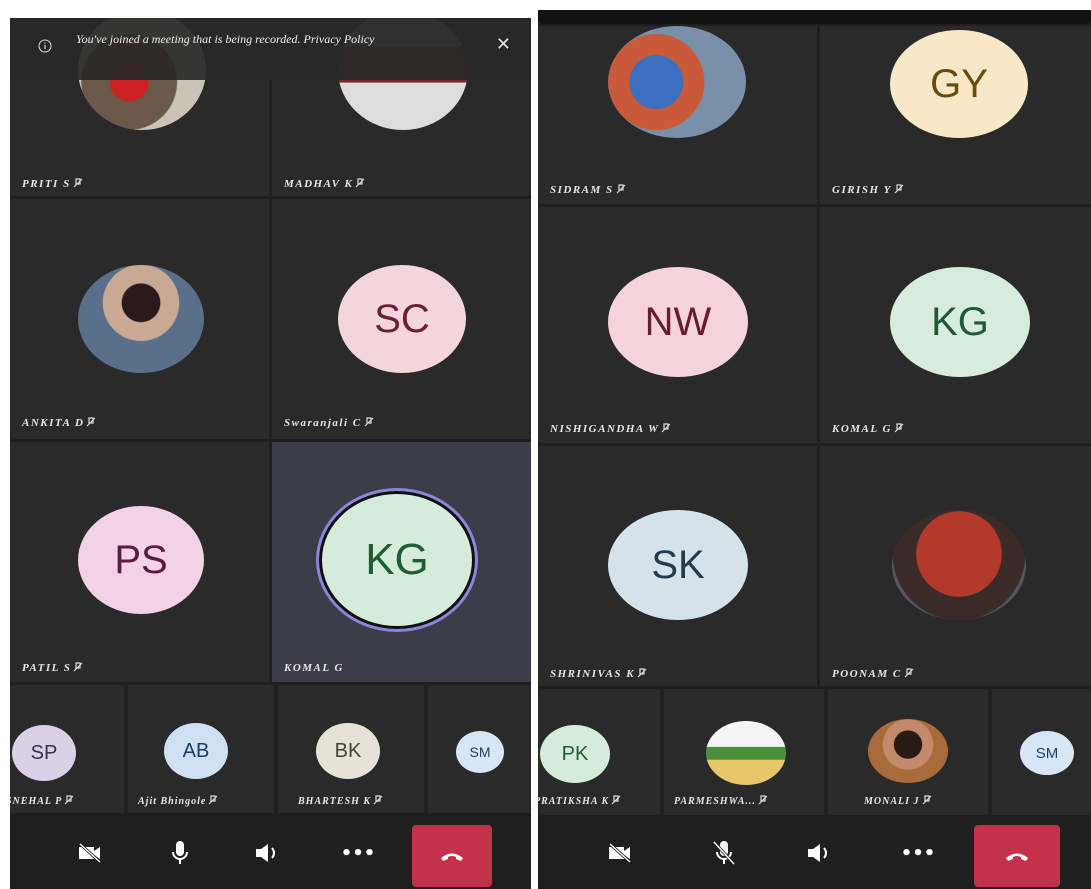 This screenshot has height=889, width=1091. Describe the element at coordinates (503, 44) in the screenshot. I see `close-icon: ✕` at that location.